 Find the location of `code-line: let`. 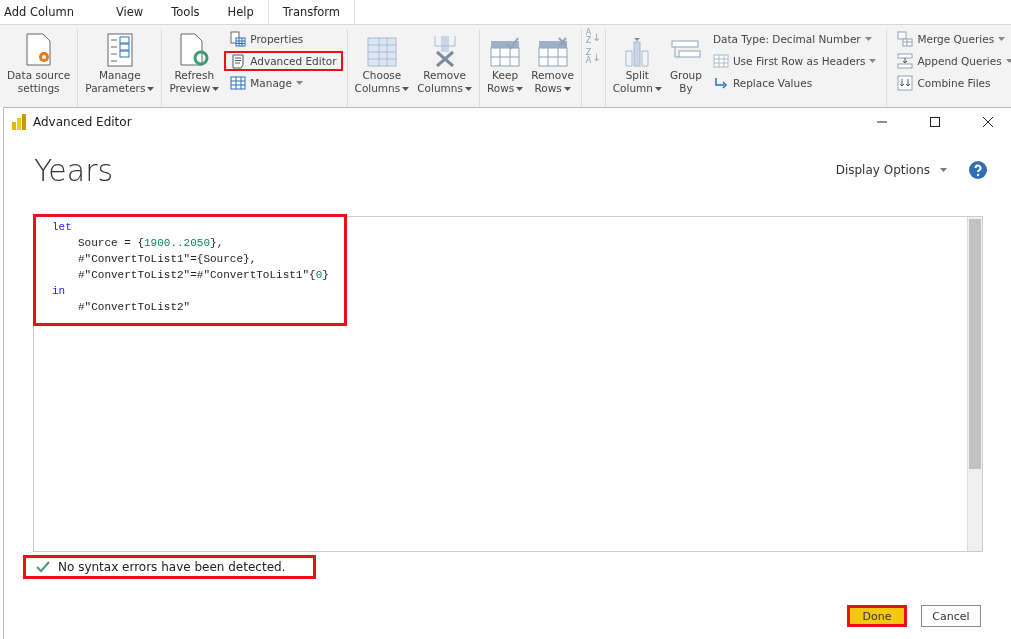

code-line: let is located at coordinates (62, 227).